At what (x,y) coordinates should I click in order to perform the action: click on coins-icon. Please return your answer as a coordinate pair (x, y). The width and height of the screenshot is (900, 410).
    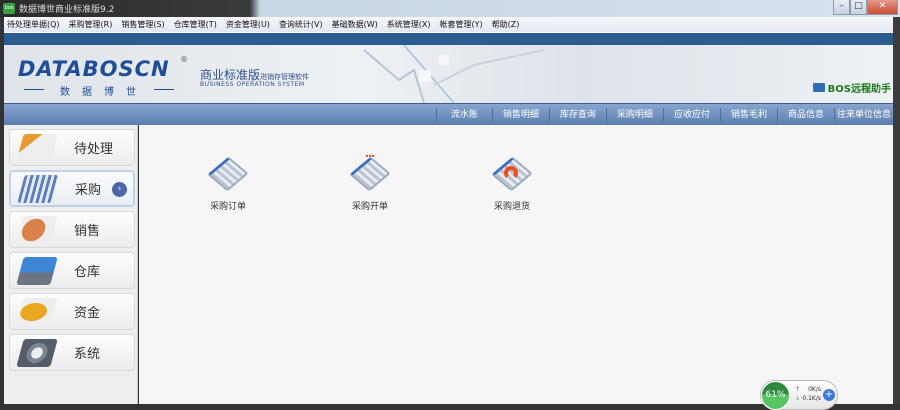
    Looking at the image, I should click on (37, 311).